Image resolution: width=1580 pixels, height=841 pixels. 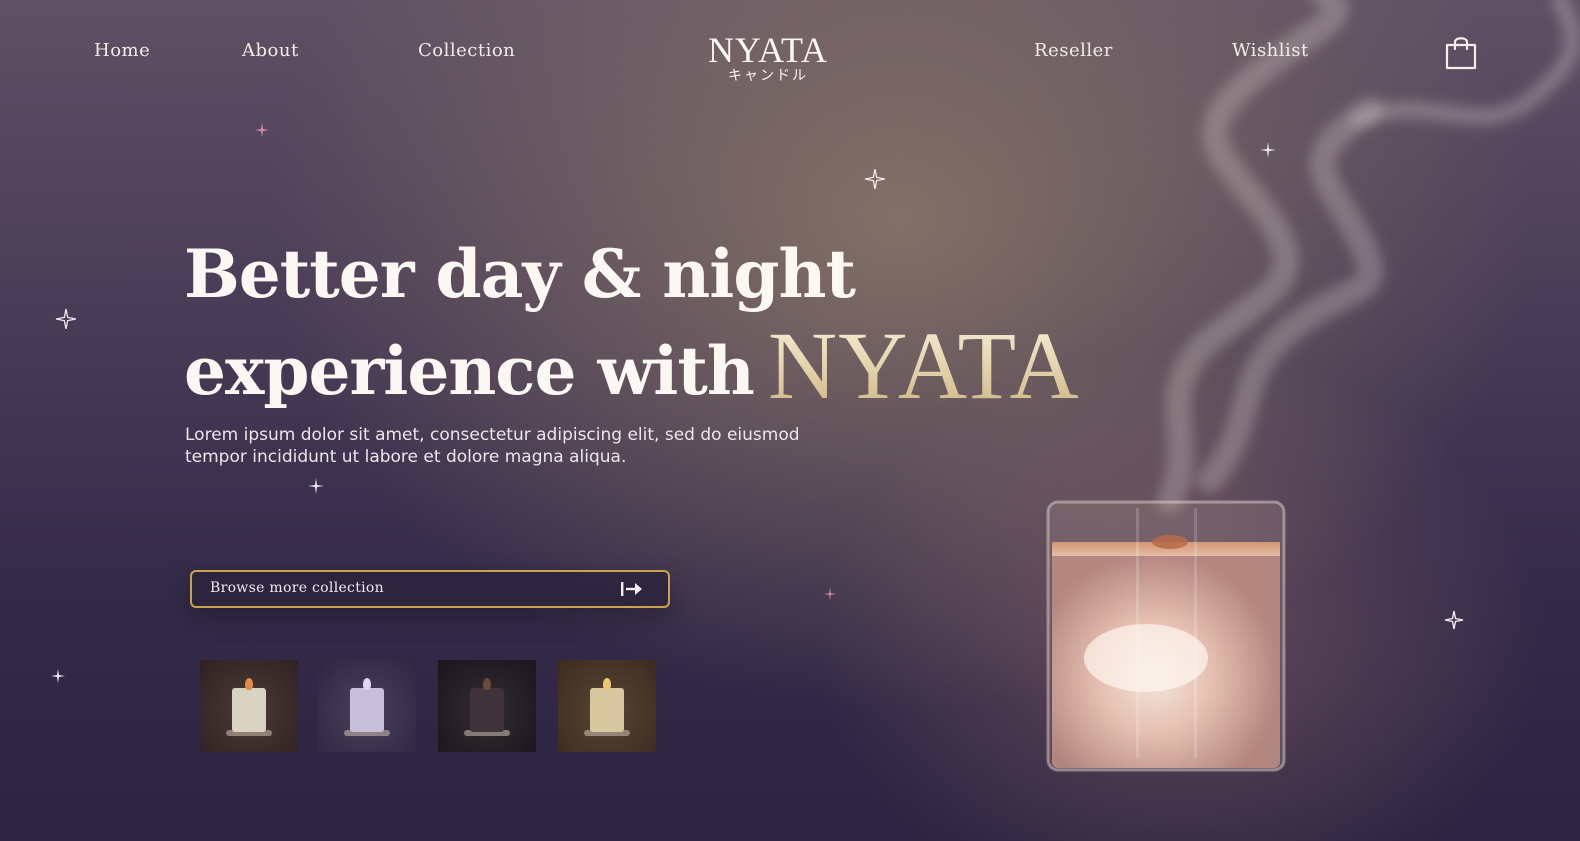 What do you see at coordinates (1270, 50) in the screenshot?
I see `nav-wishlist-link: Wishlist` at bounding box center [1270, 50].